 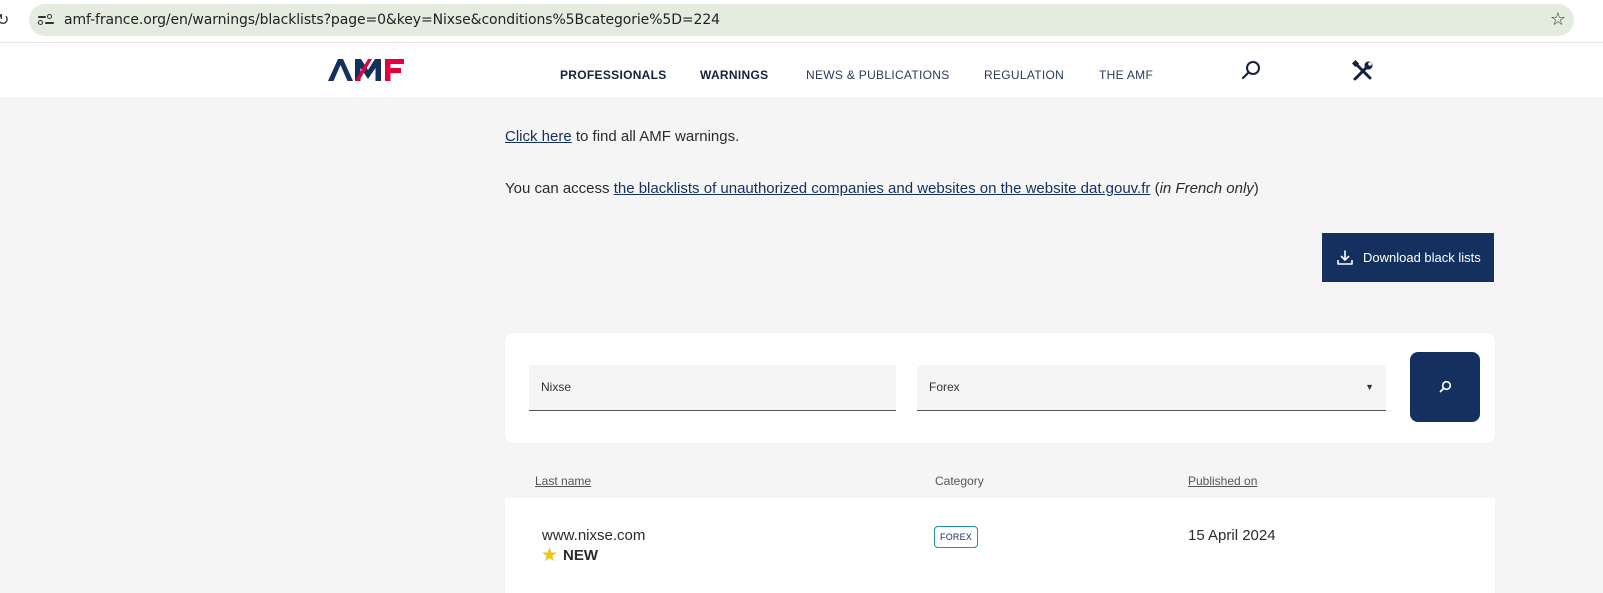 I want to click on nav-the-amf: THE AMF, so click(x=1126, y=75).